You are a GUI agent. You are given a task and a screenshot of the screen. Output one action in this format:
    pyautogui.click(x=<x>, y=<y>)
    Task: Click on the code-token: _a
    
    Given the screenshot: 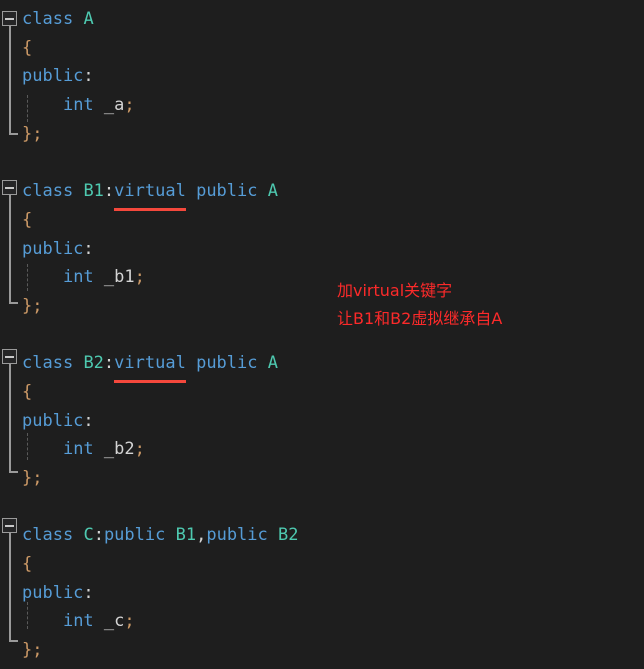 What is the action you would take?
    pyautogui.click(x=114, y=105)
    